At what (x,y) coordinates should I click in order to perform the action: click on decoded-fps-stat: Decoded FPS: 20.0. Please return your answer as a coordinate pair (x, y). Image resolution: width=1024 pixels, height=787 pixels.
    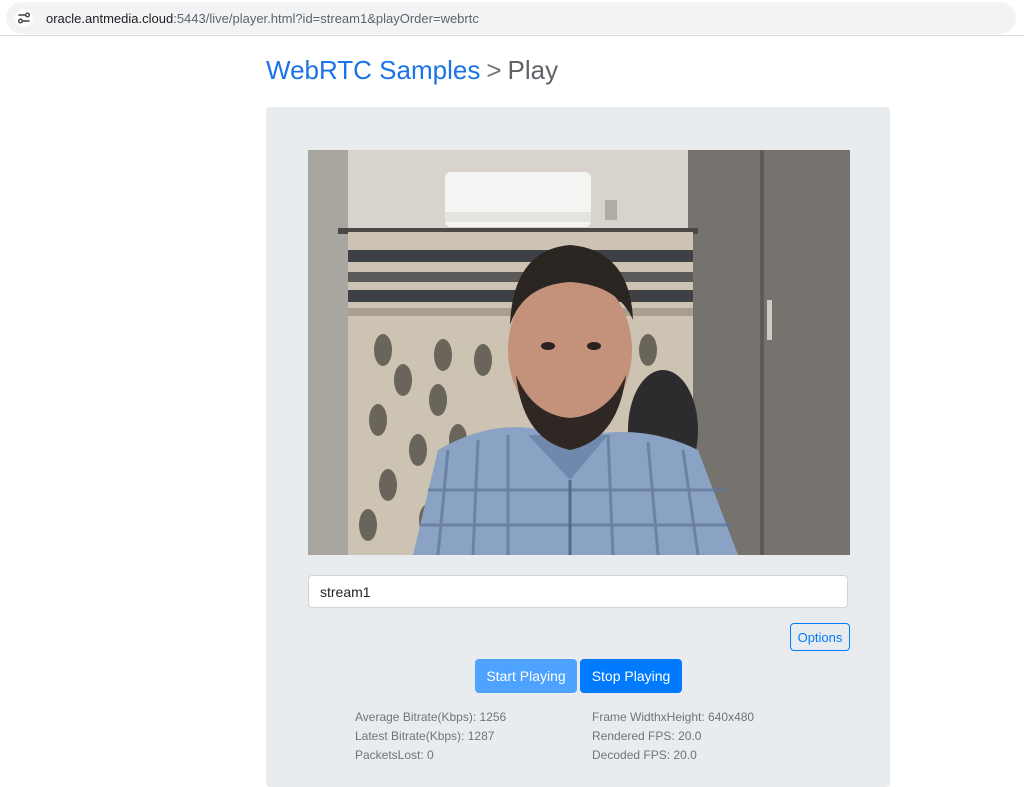
    Looking at the image, I should click on (673, 755).